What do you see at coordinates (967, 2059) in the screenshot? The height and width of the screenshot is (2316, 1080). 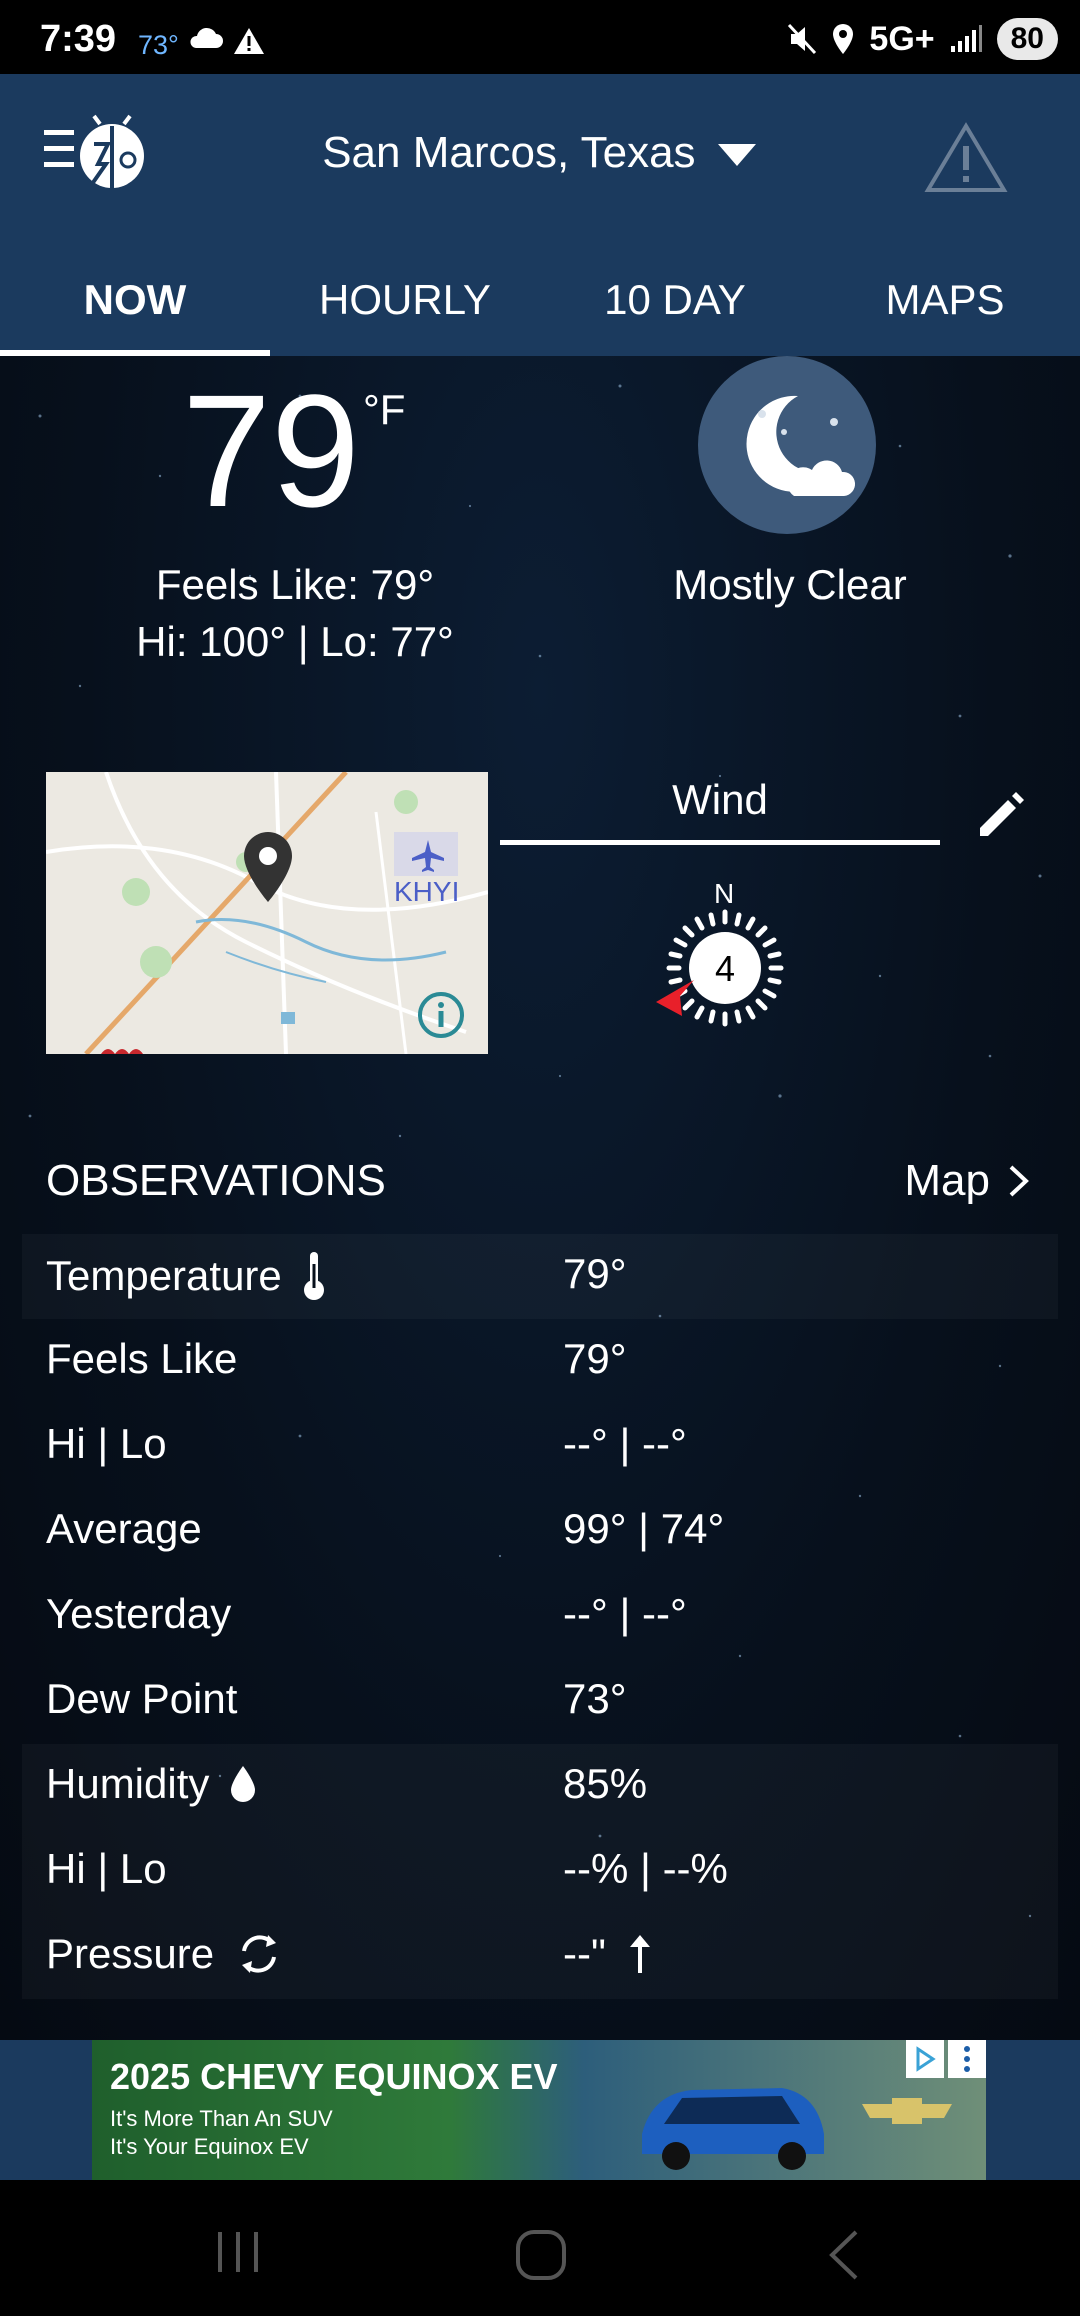 I see `more-options-icon` at bounding box center [967, 2059].